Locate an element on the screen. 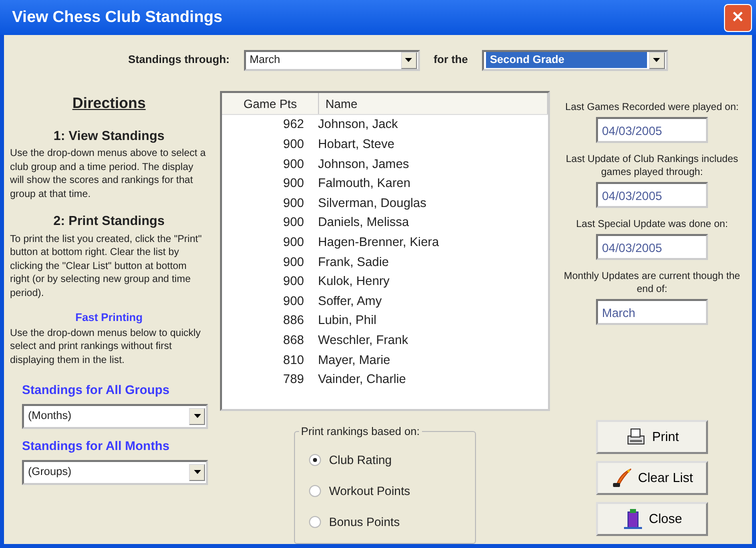 The width and height of the screenshot is (756, 548). column-header: Name is located at coordinates (433, 103).